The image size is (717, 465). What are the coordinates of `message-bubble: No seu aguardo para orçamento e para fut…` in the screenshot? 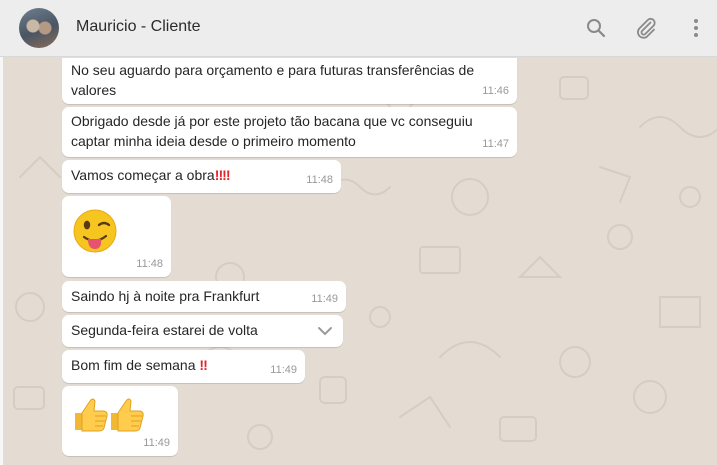 It's located at (289, 81).